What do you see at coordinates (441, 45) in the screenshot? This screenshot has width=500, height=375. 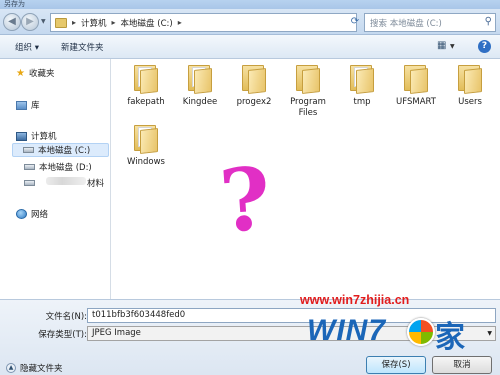 I see `view-options-icon: ▦` at bounding box center [441, 45].